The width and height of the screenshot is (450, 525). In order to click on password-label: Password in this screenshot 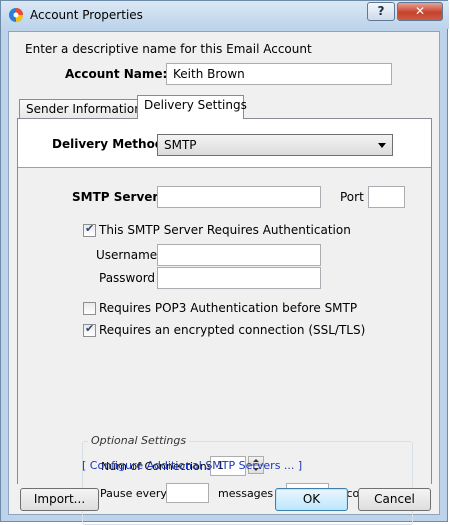, I will do `click(127, 278)`.